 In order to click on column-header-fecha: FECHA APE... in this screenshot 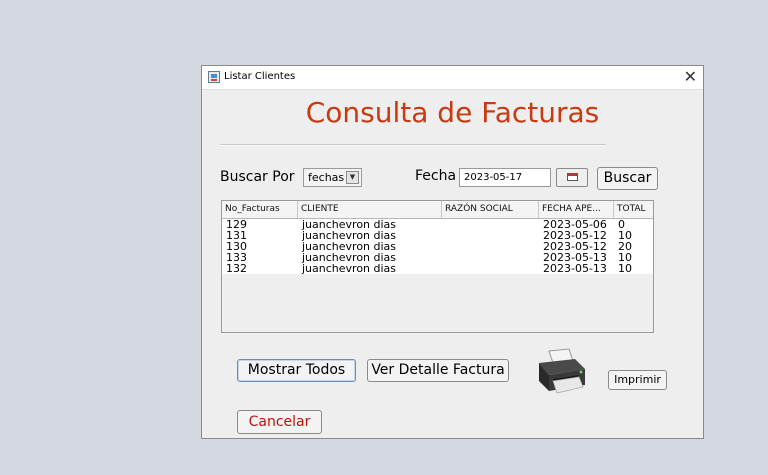, I will do `click(576, 209)`.